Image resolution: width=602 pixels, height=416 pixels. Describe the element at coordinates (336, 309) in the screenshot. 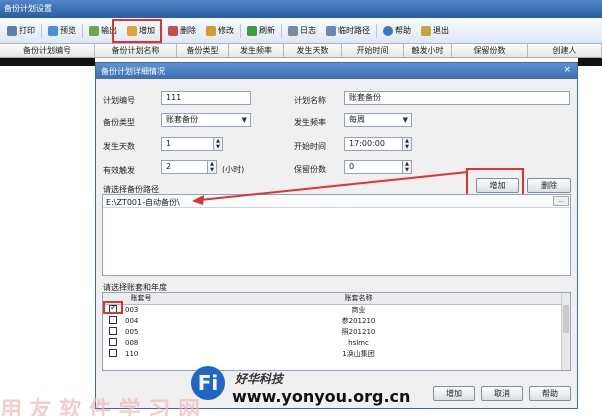

I see `account-row: 003 商业` at that location.